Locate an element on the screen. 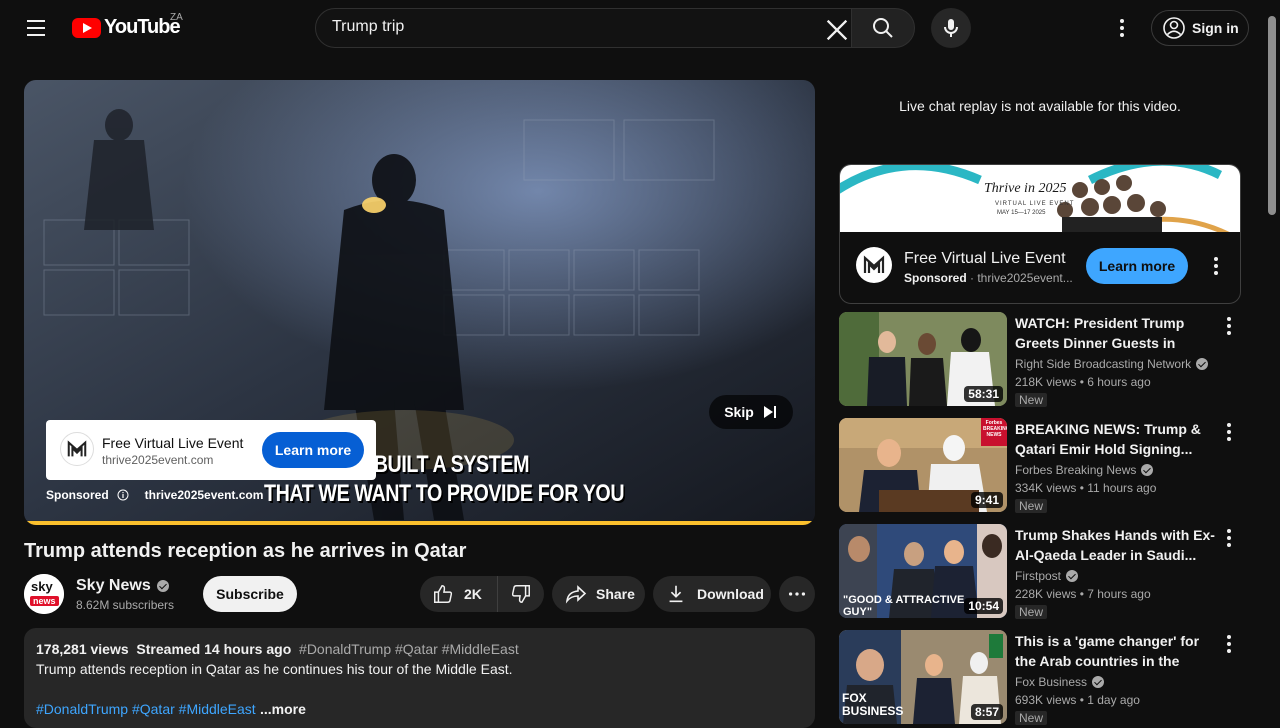 This screenshot has width=1280, height=728. video-meta: 693K views • 1 day ago is located at coordinates (1077, 700).